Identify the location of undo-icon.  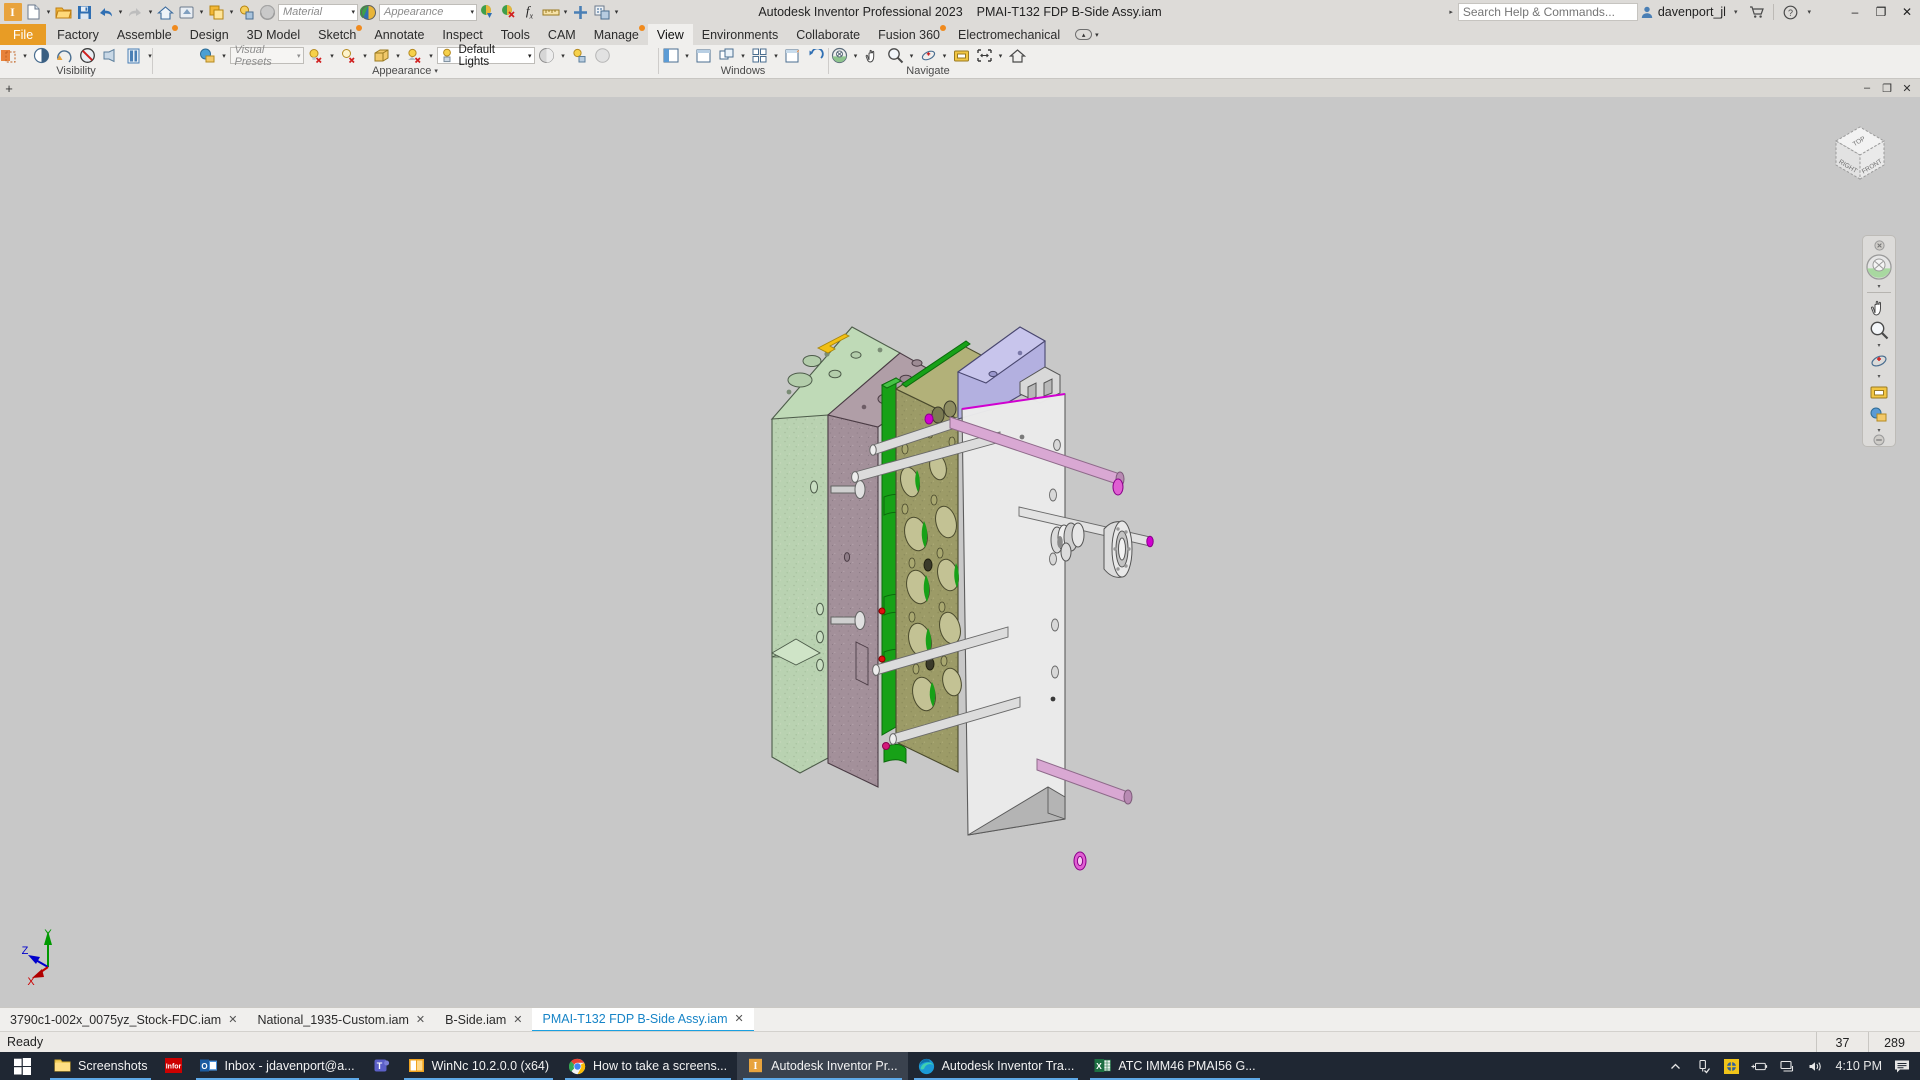
(105, 12).